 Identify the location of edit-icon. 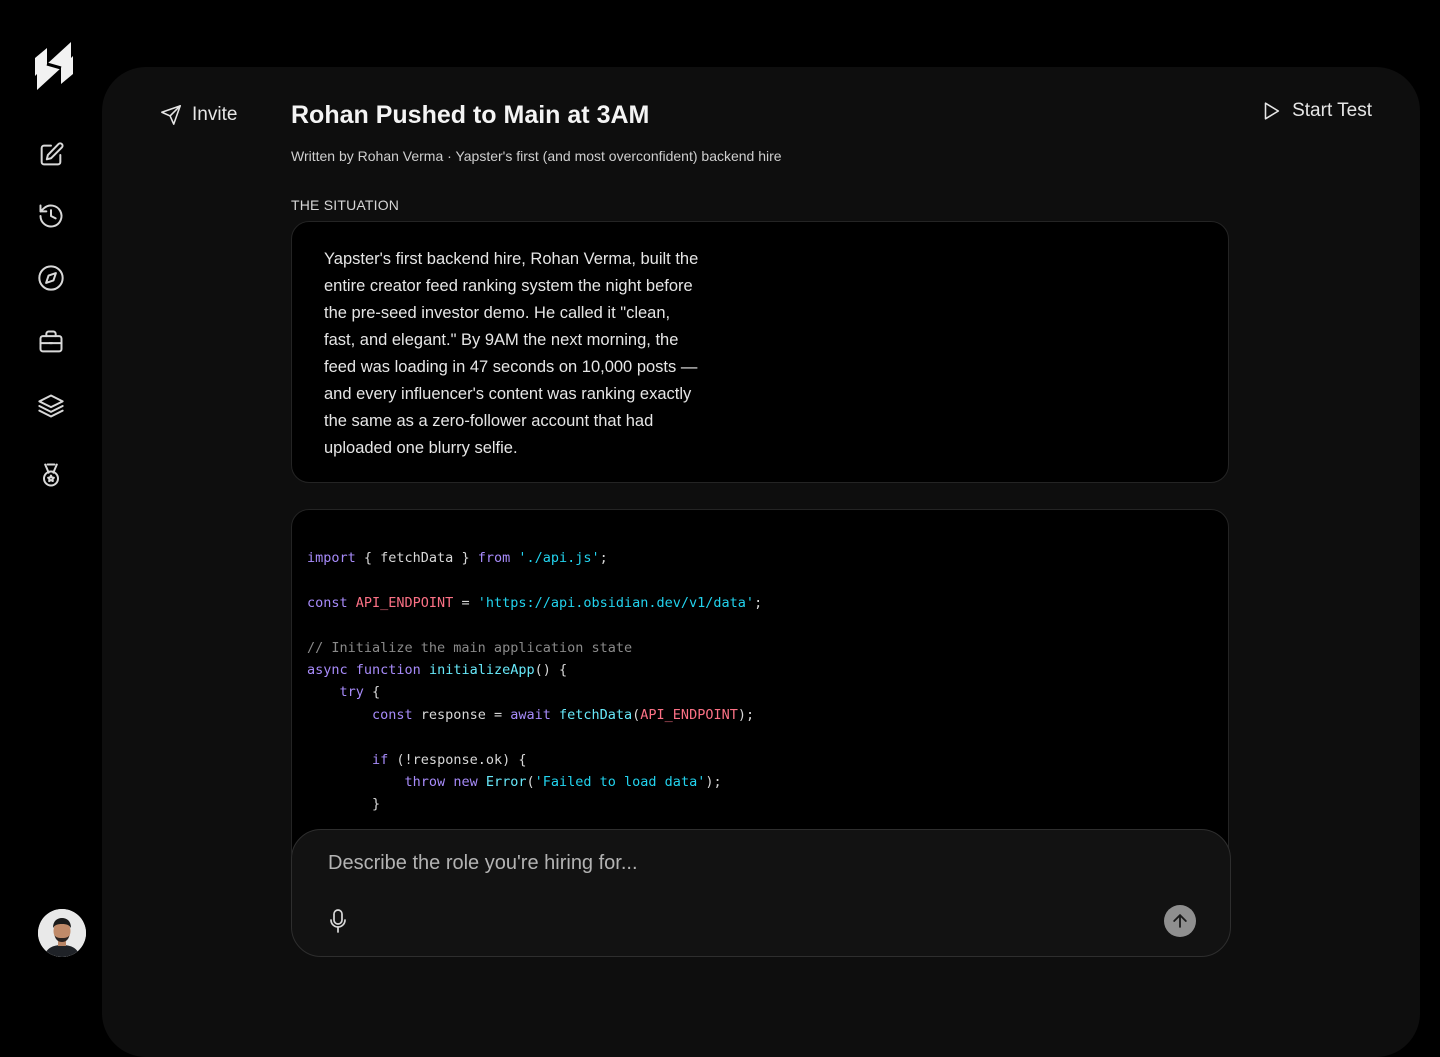
(52, 154).